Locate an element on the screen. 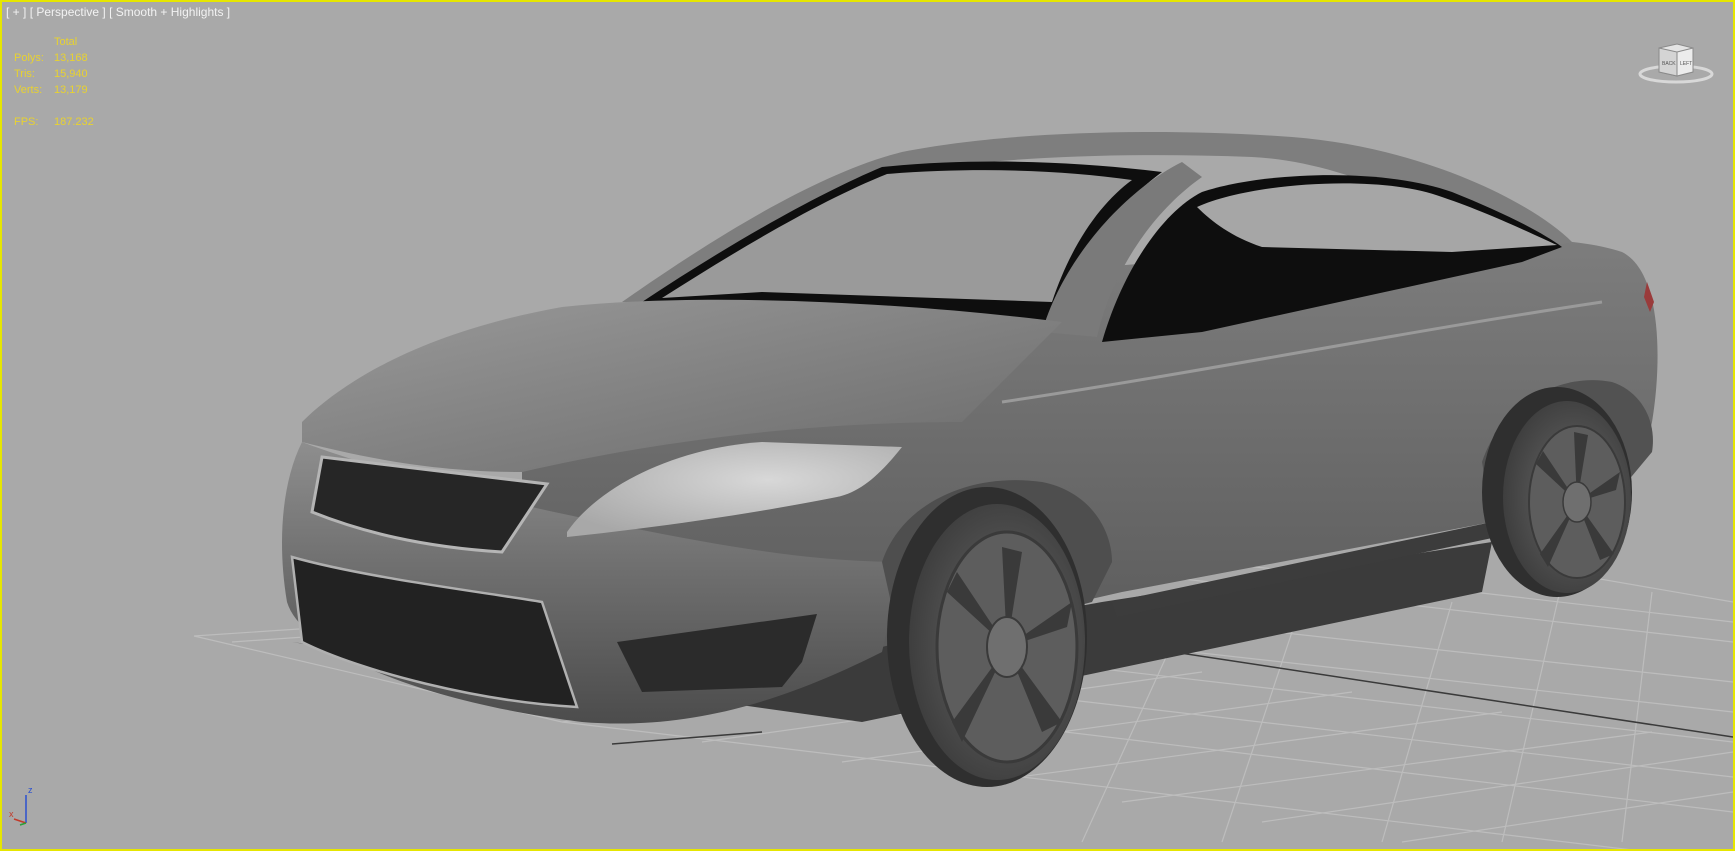 Image resolution: width=1735 pixels, height=851 pixels. fps-value: 187.232 is located at coordinates (74, 122).